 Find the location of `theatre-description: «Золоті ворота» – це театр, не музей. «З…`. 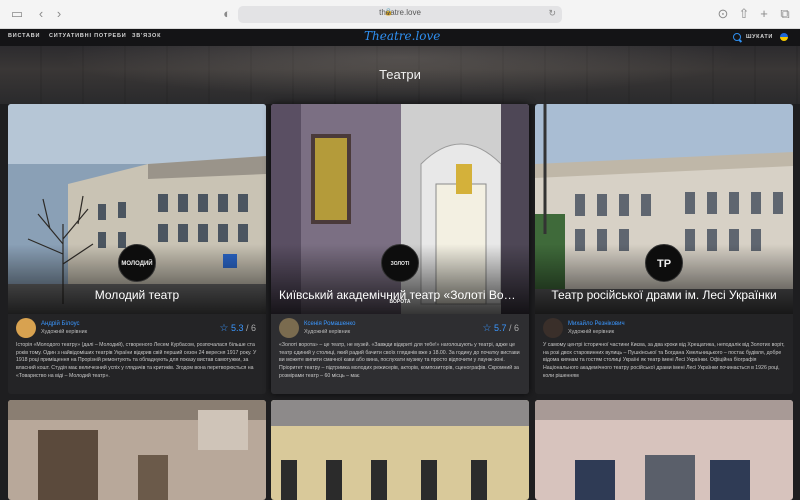

theatre-description: «Золоті ворота» – це театр, не музей. «З… is located at coordinates (399, 360).